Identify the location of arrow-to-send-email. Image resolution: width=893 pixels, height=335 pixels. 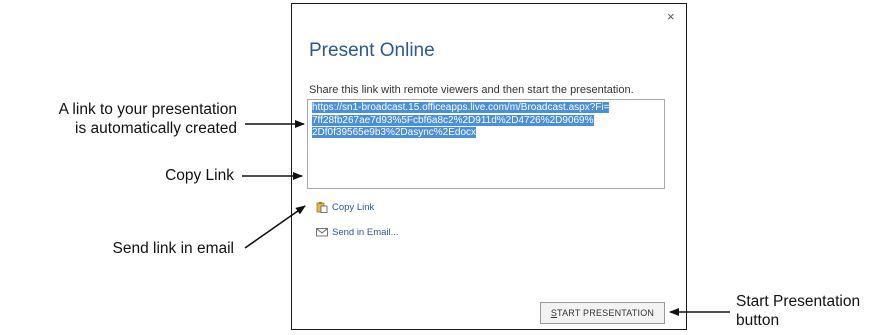
(275, 227).